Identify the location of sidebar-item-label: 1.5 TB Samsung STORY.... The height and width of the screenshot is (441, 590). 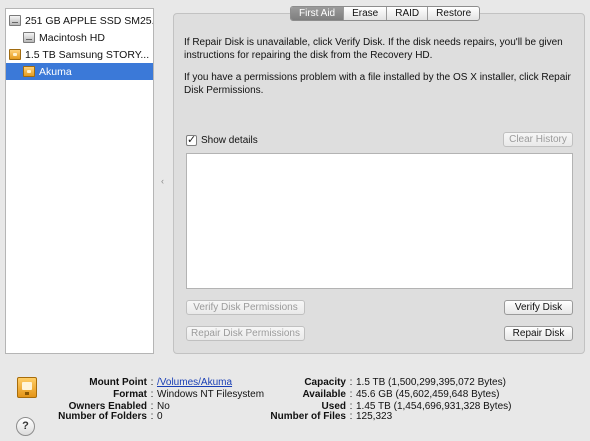
(87, 54).